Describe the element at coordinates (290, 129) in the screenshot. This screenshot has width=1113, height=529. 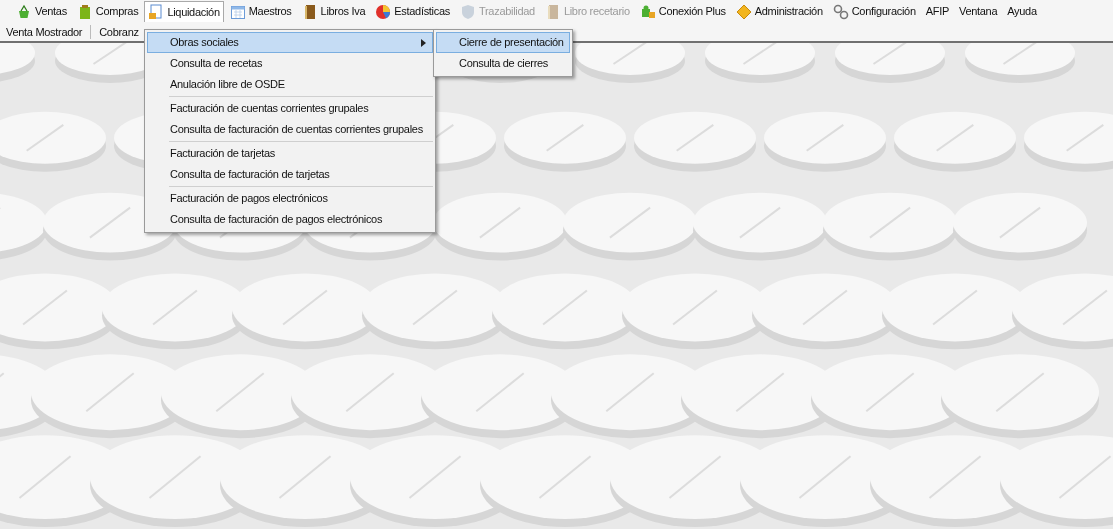
I see `menu-item: Consulta de facturación de cuentas corrientes grupales` at that location.